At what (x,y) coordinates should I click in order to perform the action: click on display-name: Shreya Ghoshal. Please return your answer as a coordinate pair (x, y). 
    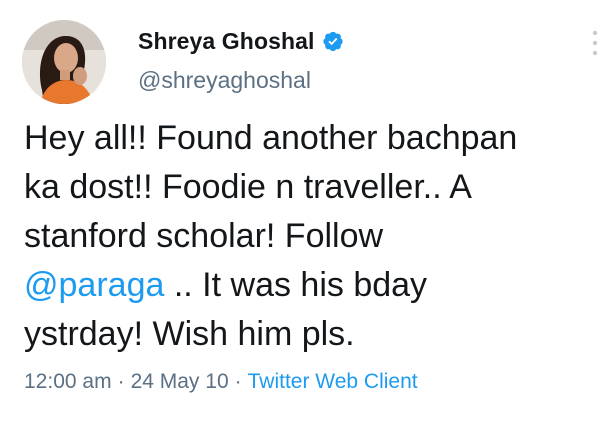
    Looking at the image, I should click on (226, 41).